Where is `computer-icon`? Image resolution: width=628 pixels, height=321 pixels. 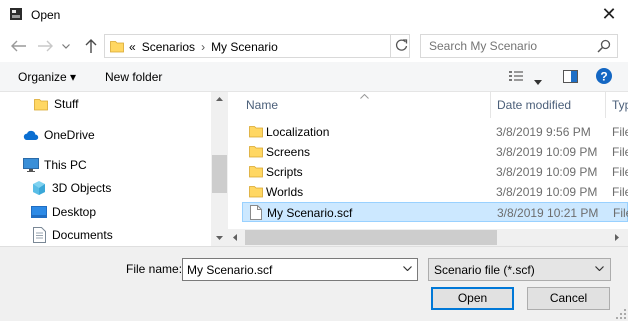
computer-icon is located at coordinates (31, 165).